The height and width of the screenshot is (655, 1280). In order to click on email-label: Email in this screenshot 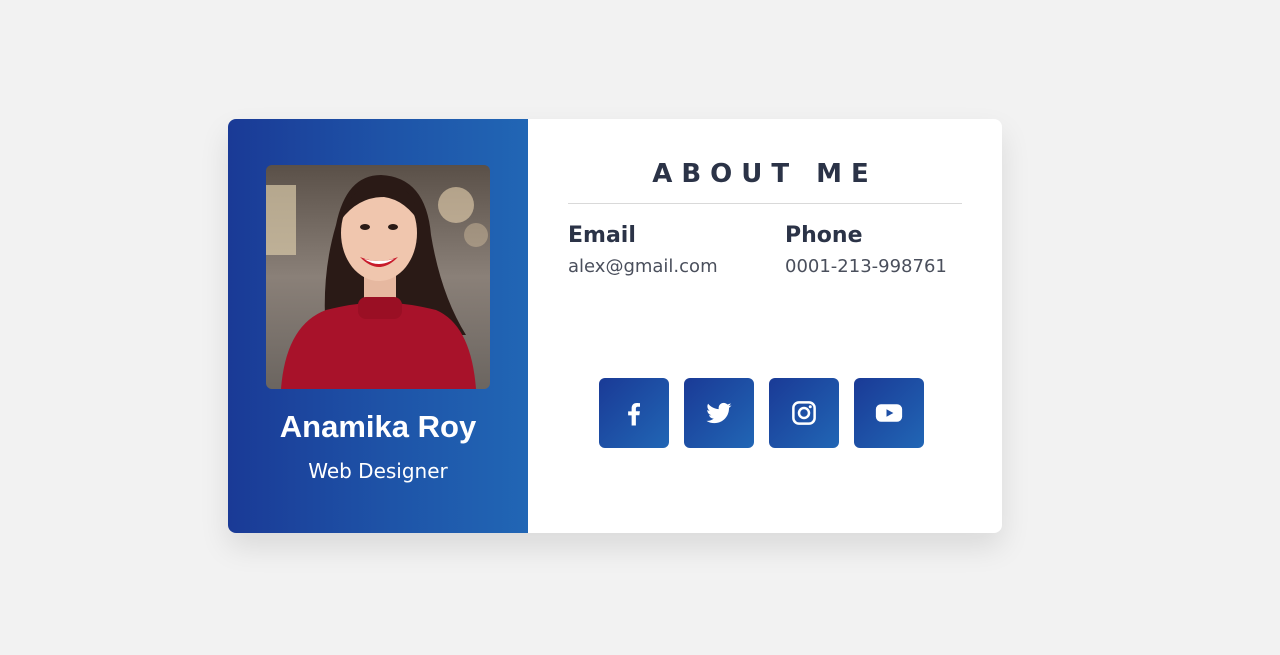, I will do `click(602, 235)`.